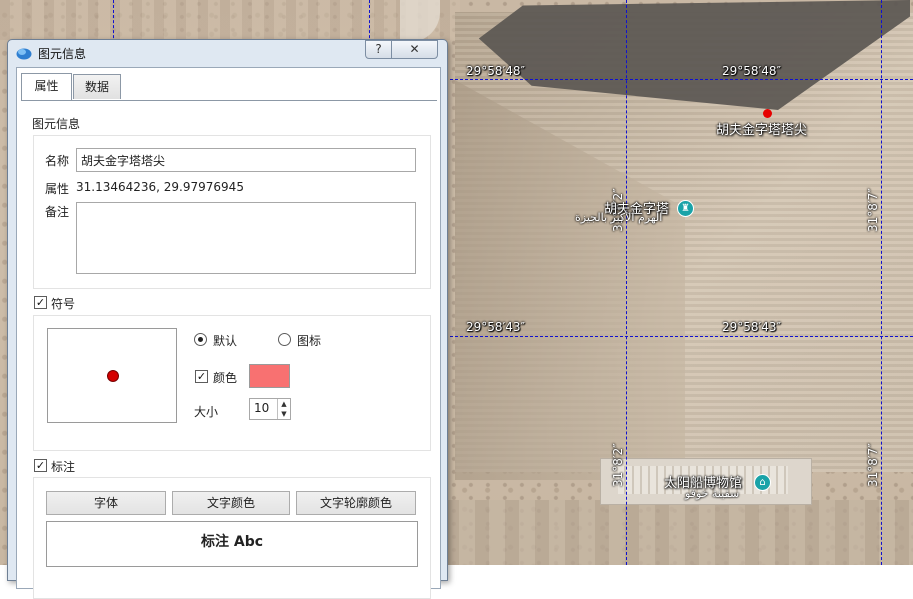 The width and height of the screenshot is (913, 599). I want to click on text-color-button: 文字颜色, so click(231, 503).